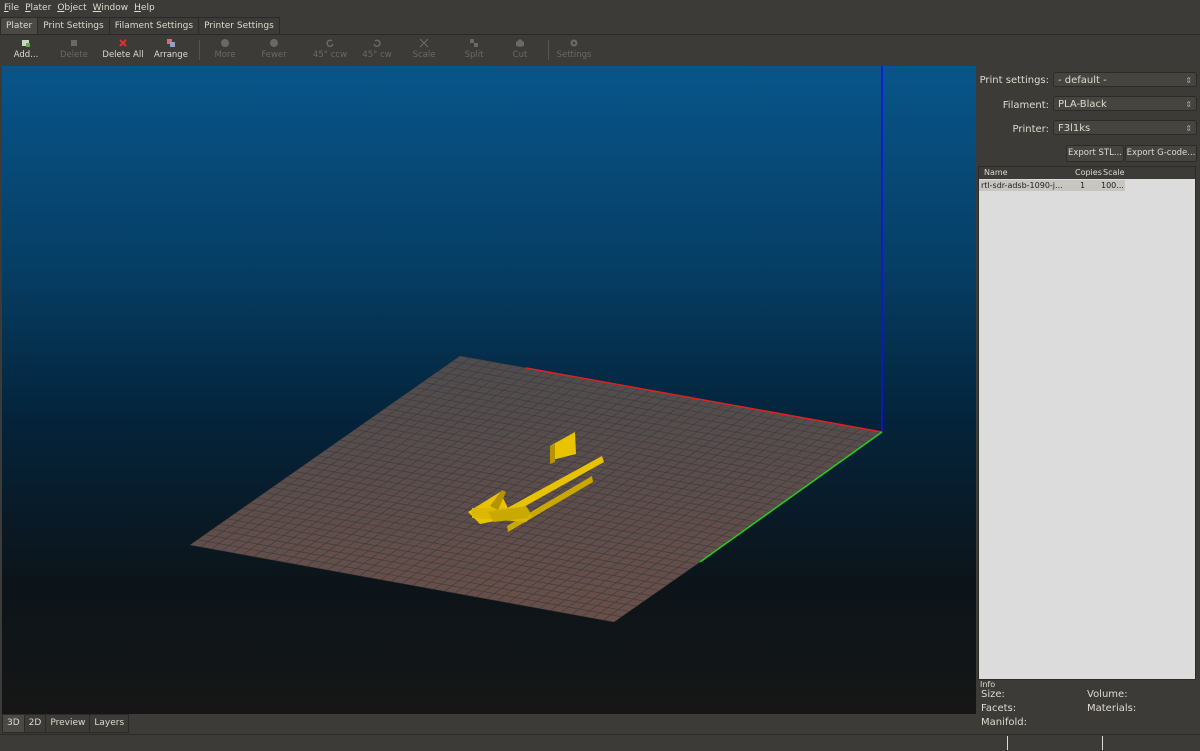 The height and width of the screenshot is (751, 1200). I want to click on object-copies: 1, so click(1083, 185).